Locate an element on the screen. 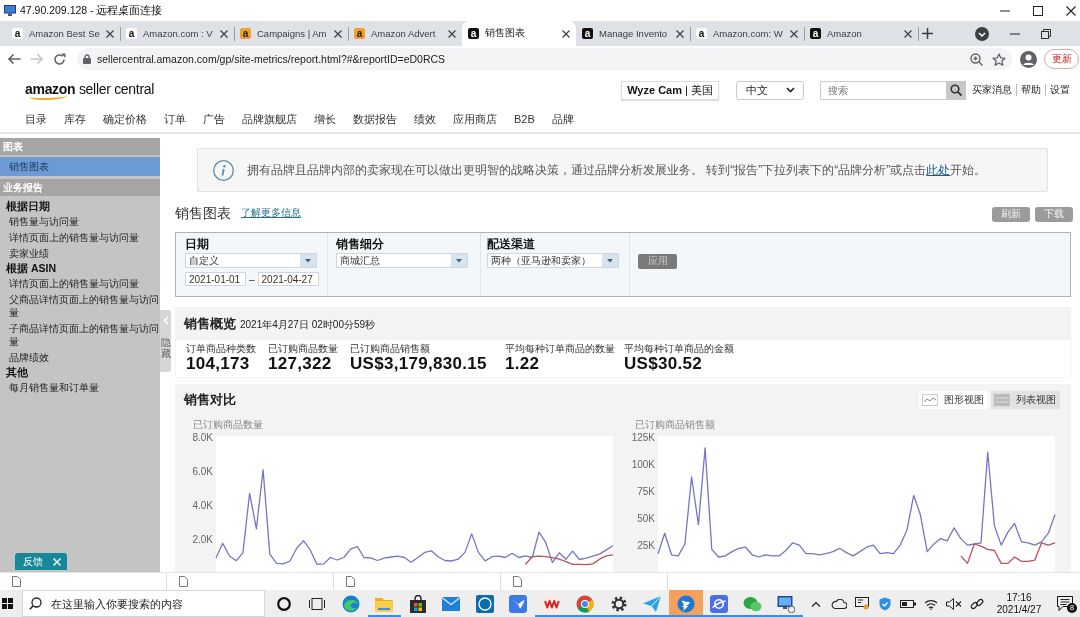 The width and height of the screenshot is (1080, 617). zigzag-tile-icon is located at coordinates (551, 603).